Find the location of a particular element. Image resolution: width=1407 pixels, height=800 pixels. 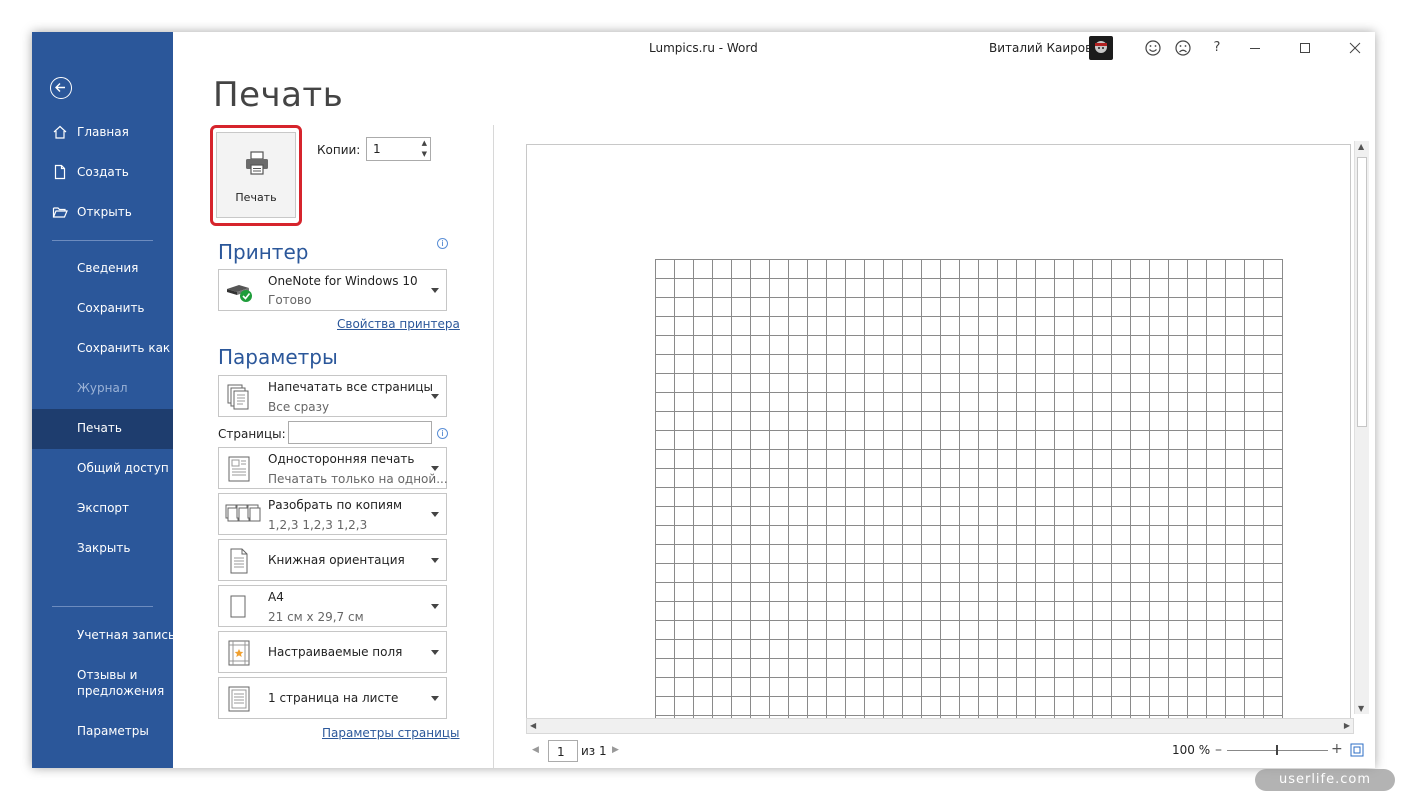

nav-info-label: Сведения is located at coordinates (108, 268).